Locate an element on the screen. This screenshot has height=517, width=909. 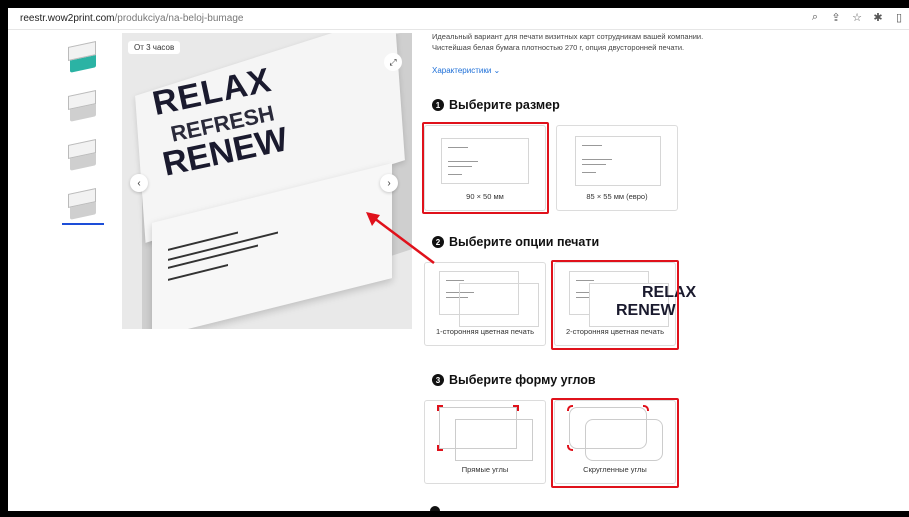
corner-option-square: Прямые углы is located at coordinates (485, 442).